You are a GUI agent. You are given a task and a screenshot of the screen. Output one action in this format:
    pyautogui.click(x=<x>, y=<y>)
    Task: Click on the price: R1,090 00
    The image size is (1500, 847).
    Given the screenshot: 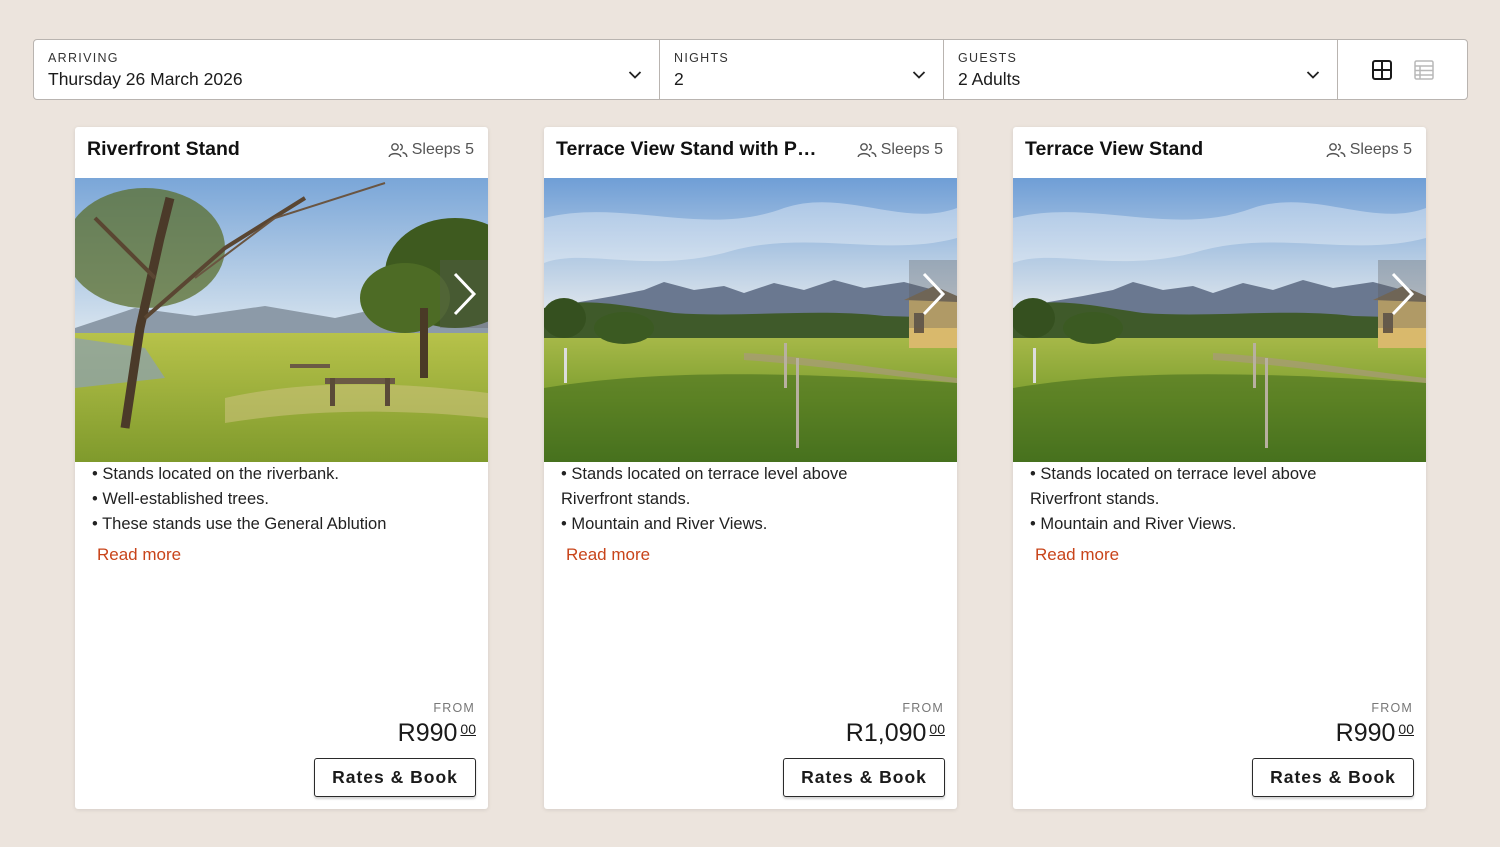 What is the action you would take?
    pyautogui.click(x=895, y=733)
    